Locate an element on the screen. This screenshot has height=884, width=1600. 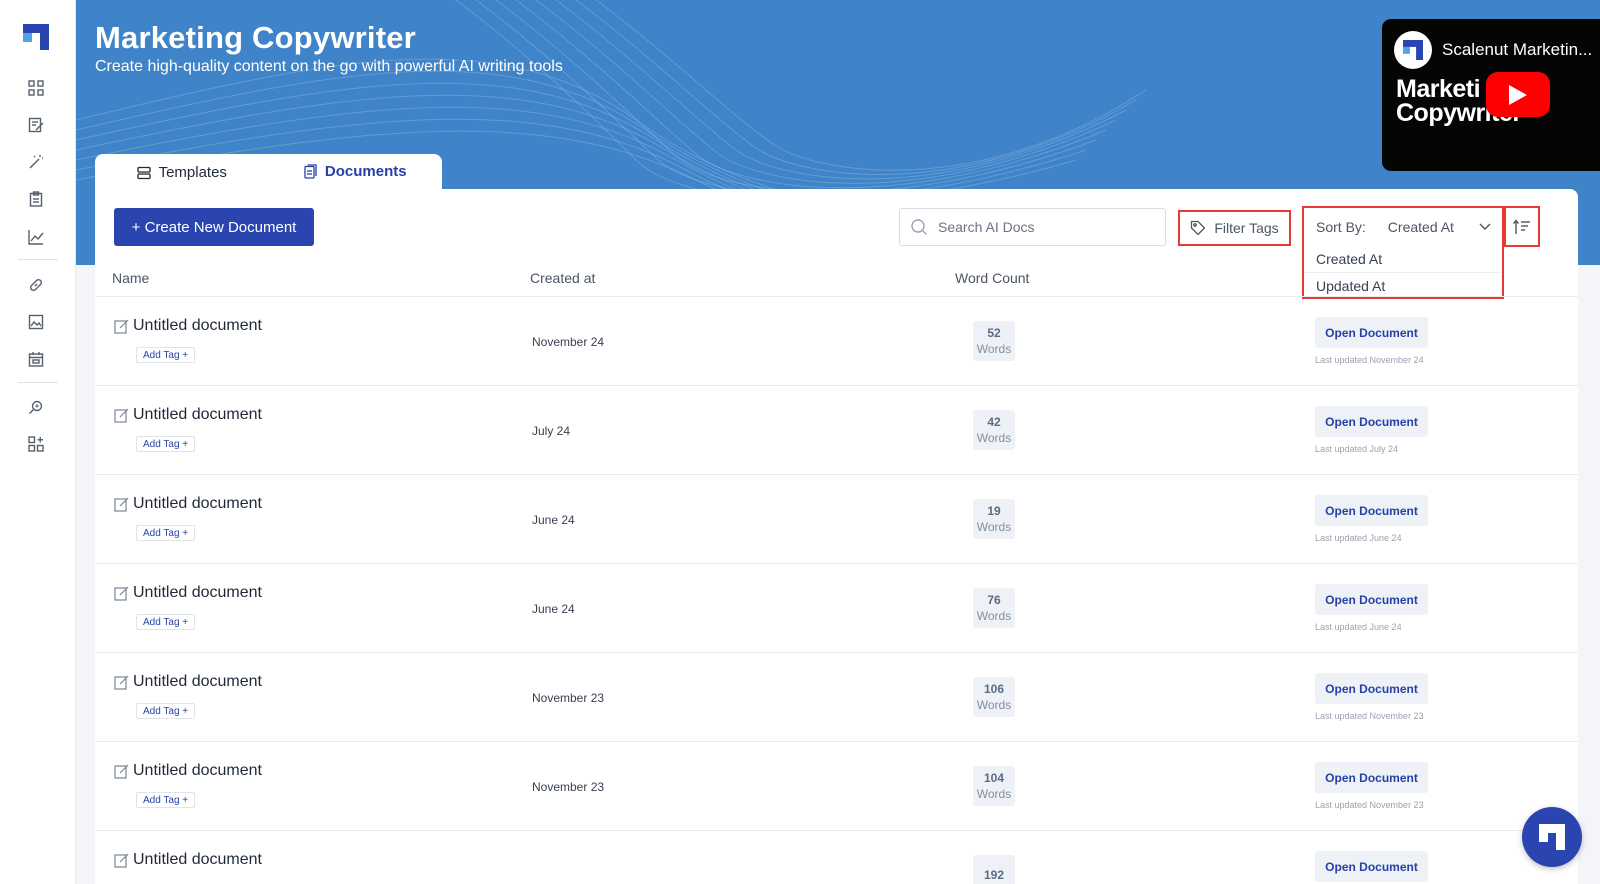
sort-order-button is located at coordinates (1522, 226).